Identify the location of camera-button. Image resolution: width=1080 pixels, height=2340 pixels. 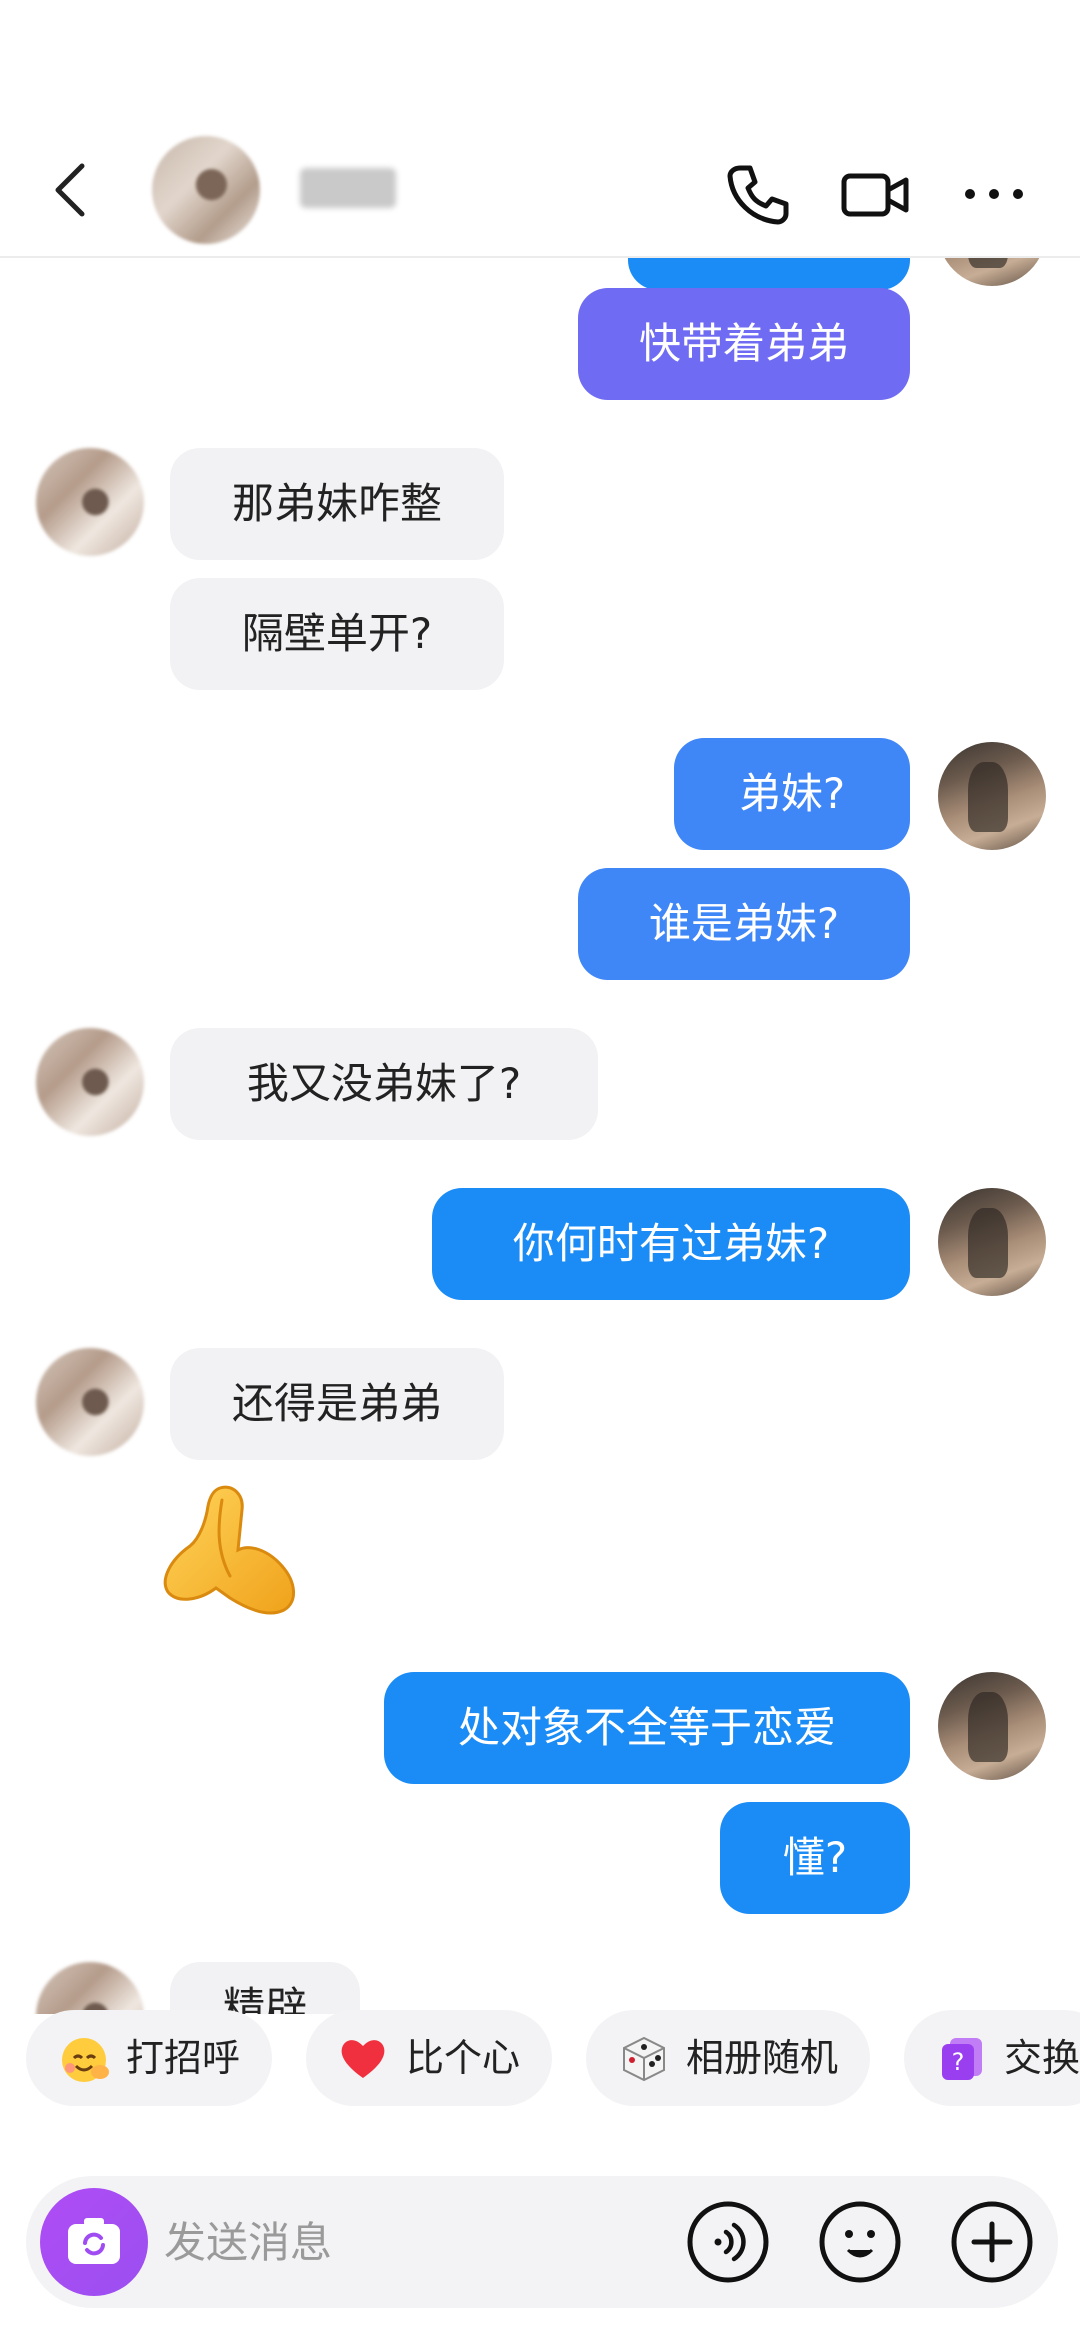
(94, 2242).